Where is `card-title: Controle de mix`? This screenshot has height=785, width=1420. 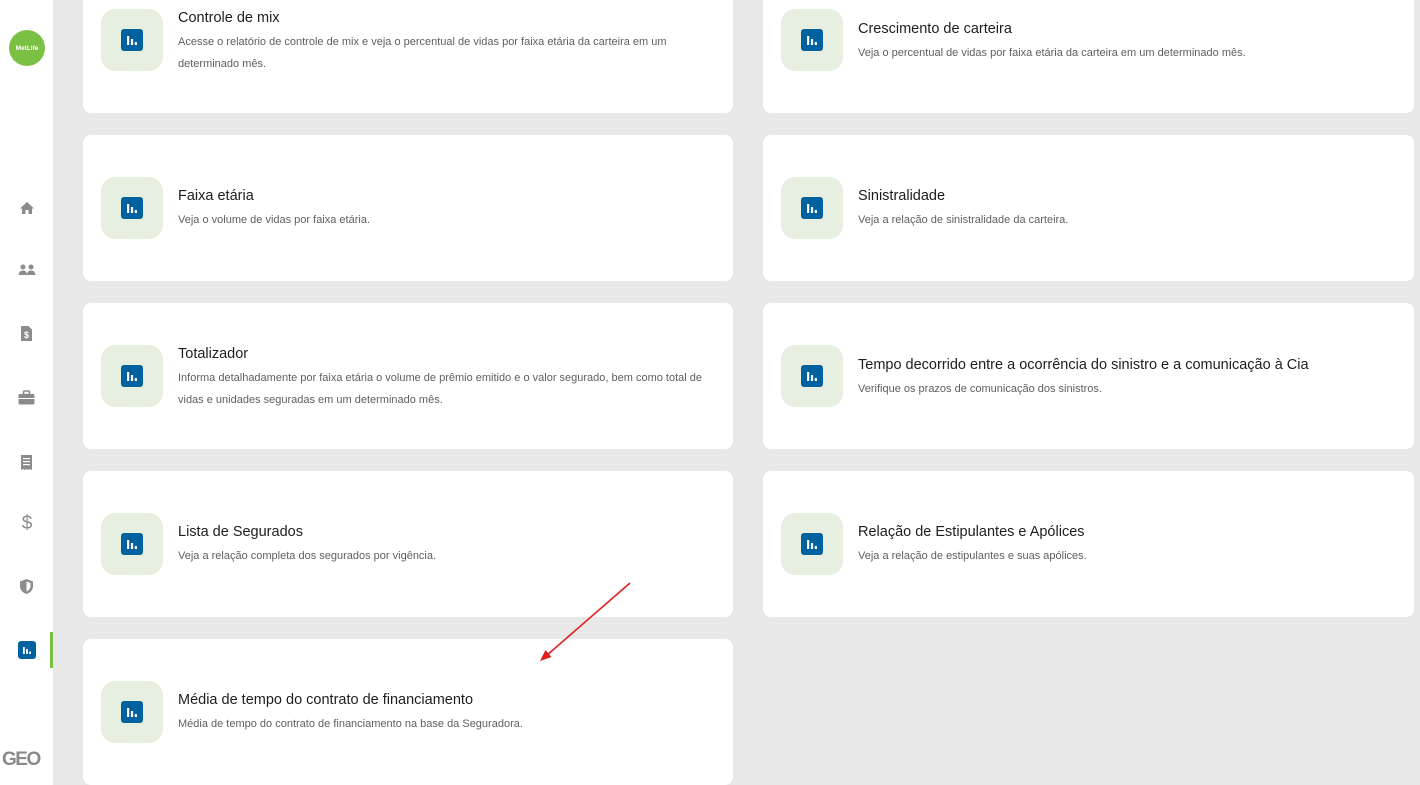 card-title: Controle de mix is located at coordinates (229, 18).